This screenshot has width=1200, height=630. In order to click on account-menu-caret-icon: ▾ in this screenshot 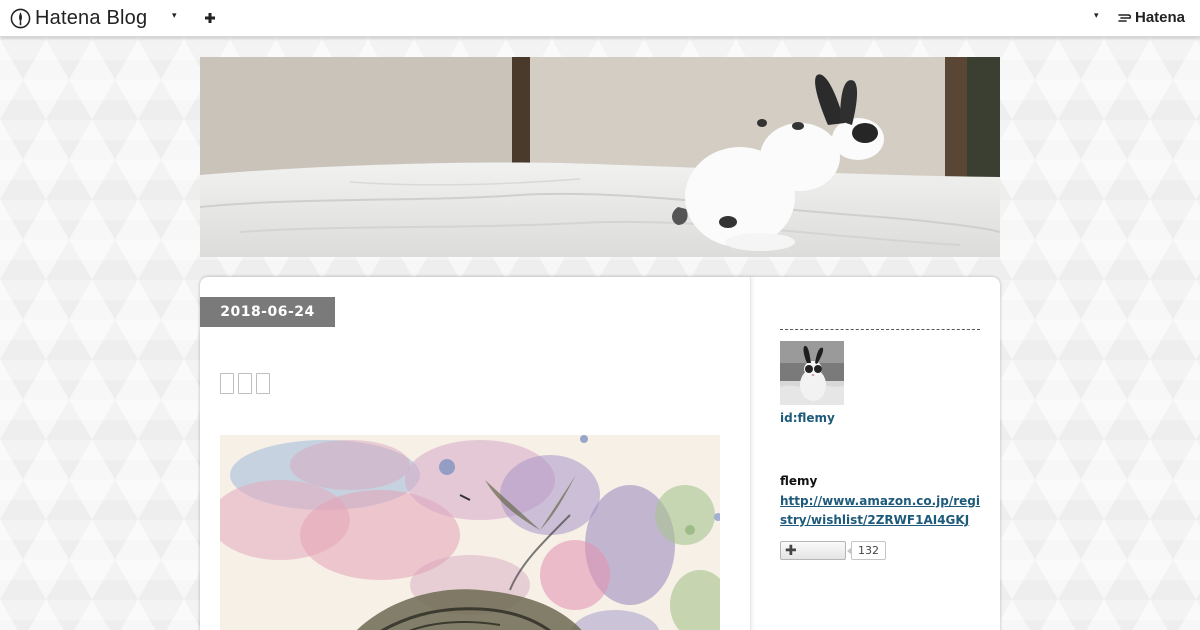, I will do `click(1096, 16)`.